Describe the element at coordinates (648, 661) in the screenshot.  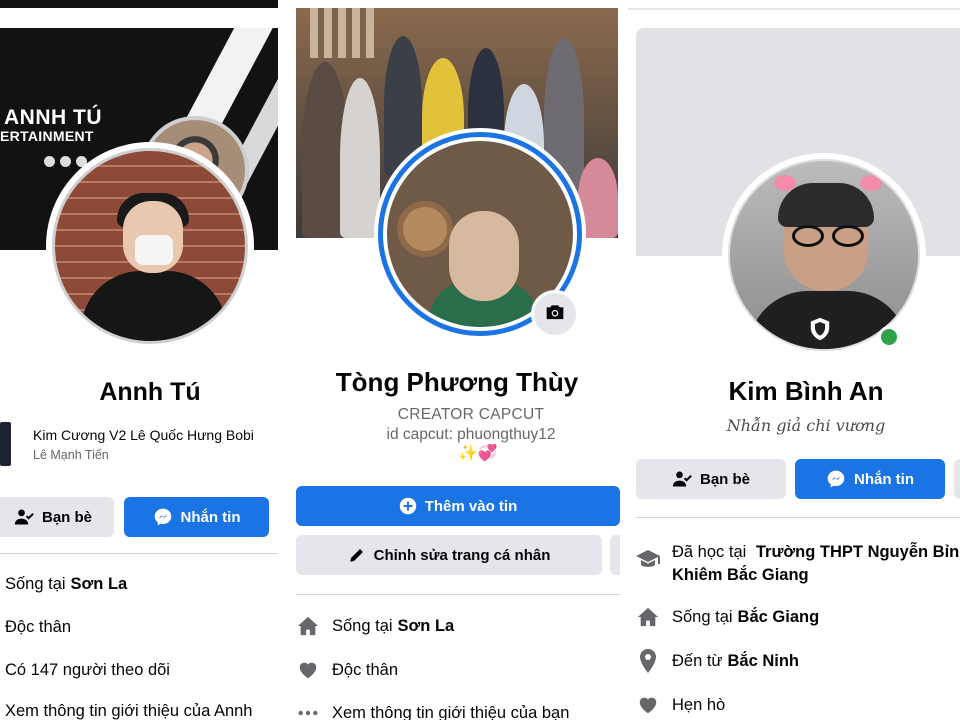
I see `map-pin-icon` at that location.